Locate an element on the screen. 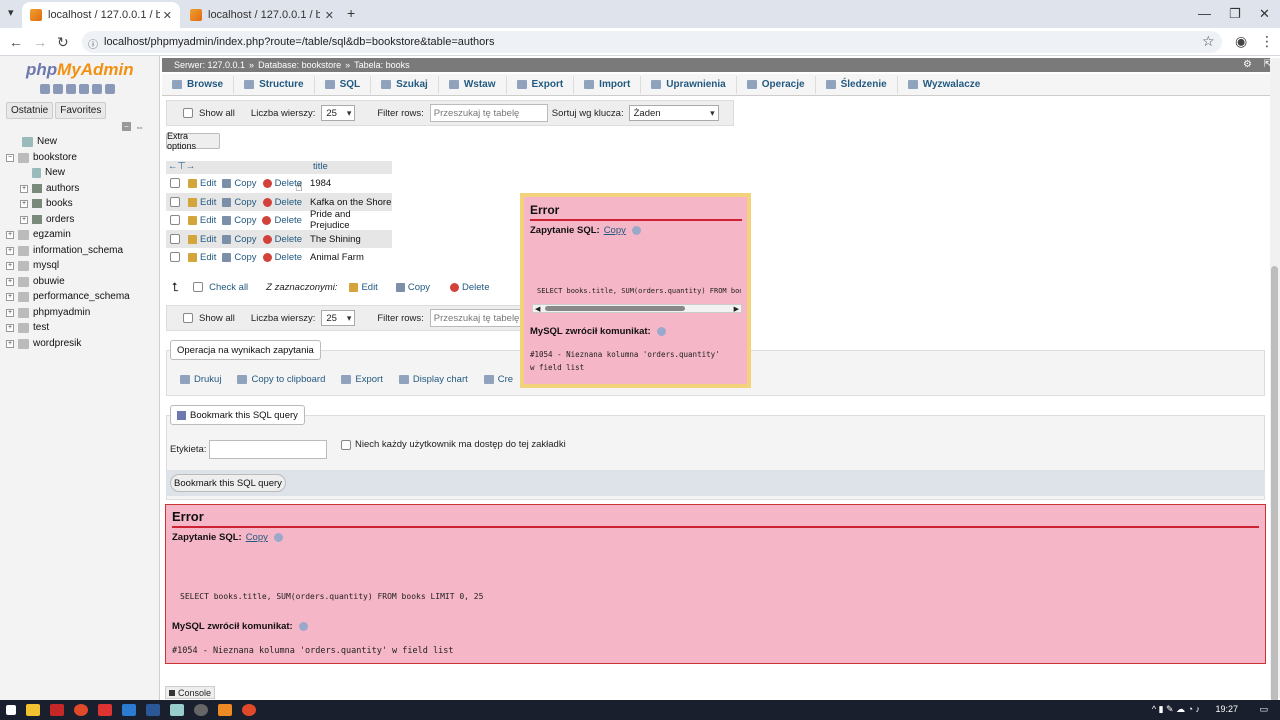 This screenshot has width=1280, height=720. home-icon is located at coordinates (45, 89).